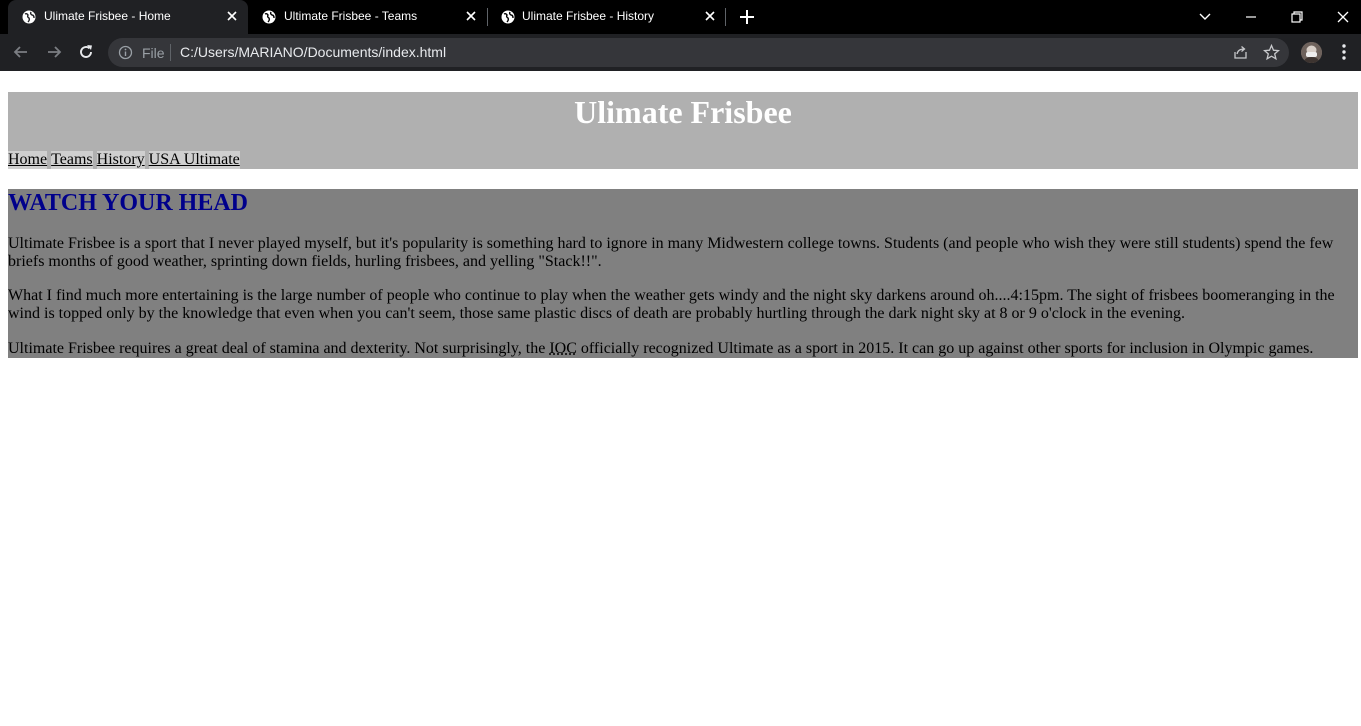 The width and height of the screenshot is (1361, 726). I want to click on omnibox-divider, so click(170, 52).